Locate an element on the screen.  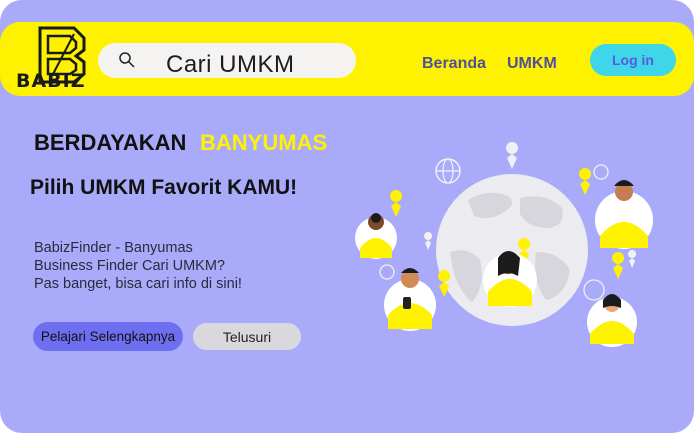
learn-more-button: Pelajari Selengkapnya is located at coordinates (108, 336).